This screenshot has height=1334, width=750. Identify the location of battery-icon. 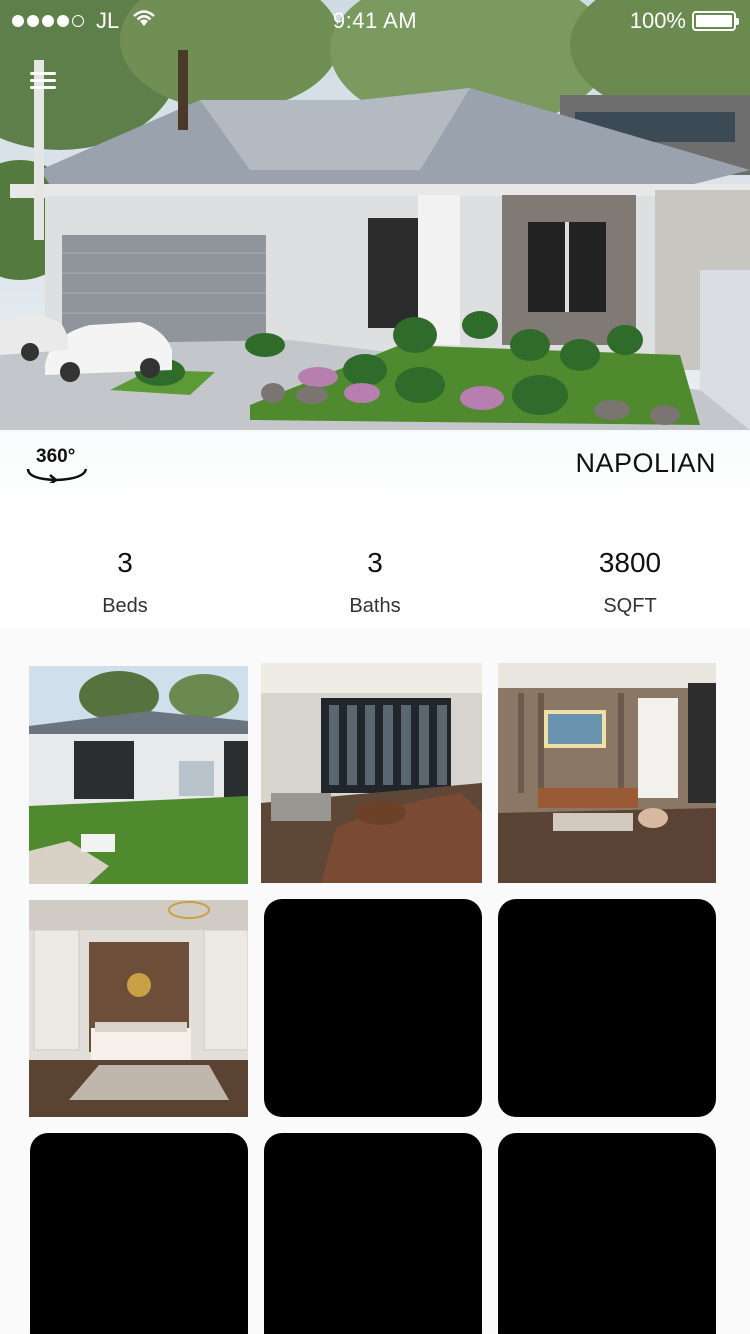
(715, 21).